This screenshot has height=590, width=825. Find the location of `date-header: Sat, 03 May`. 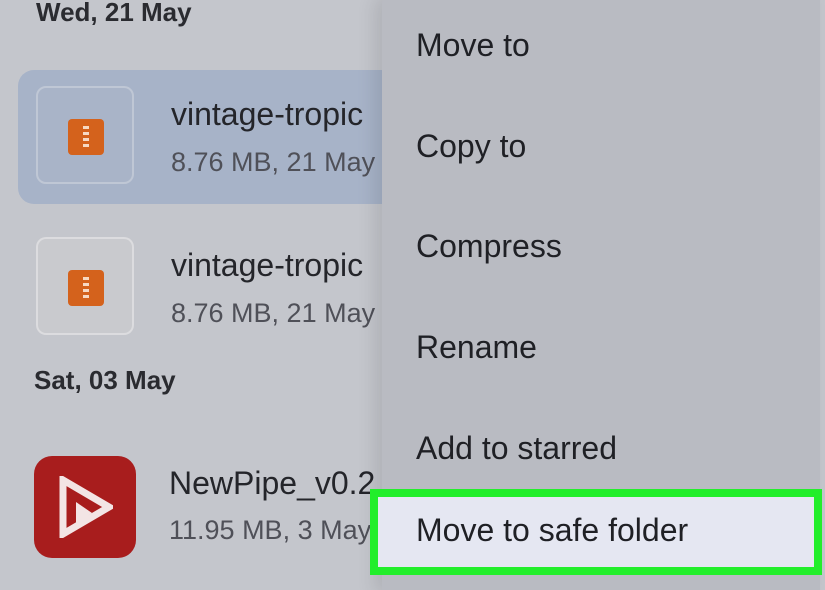

date-header: Sat, 03 May is located at coordinates (105, 380).